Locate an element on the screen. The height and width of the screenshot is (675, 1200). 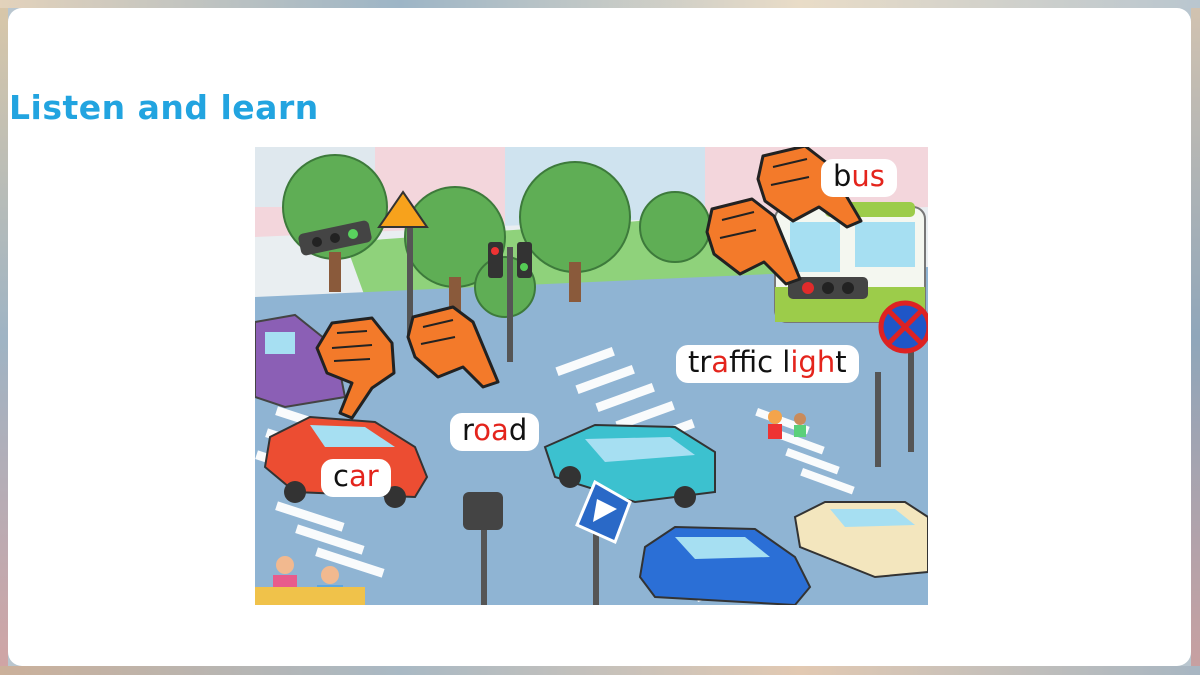
label-traffic-light-part: ff is located at coordinates (743, 362).